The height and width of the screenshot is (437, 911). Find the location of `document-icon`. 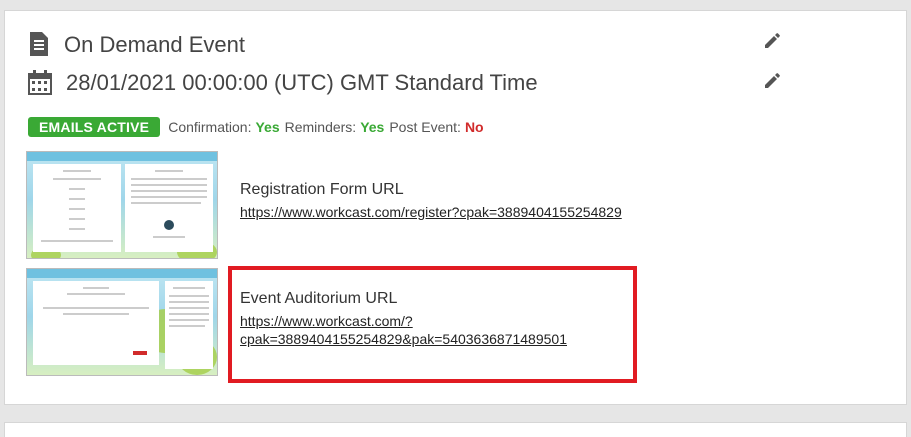

document-icon is located at coordinates (39, 45).